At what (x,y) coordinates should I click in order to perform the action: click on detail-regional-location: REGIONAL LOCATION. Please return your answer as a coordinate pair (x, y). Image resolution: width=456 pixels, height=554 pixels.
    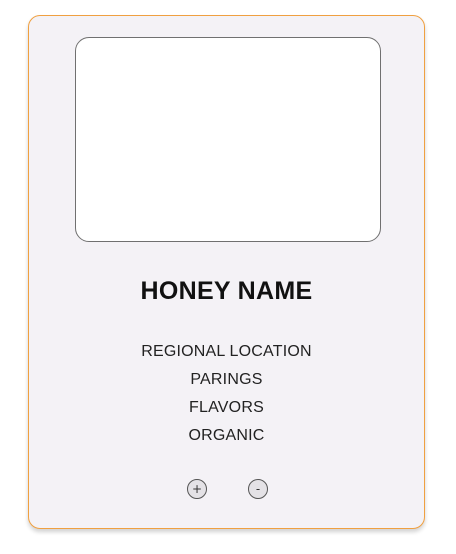
    Looking at the image, I should click on (226, 351).